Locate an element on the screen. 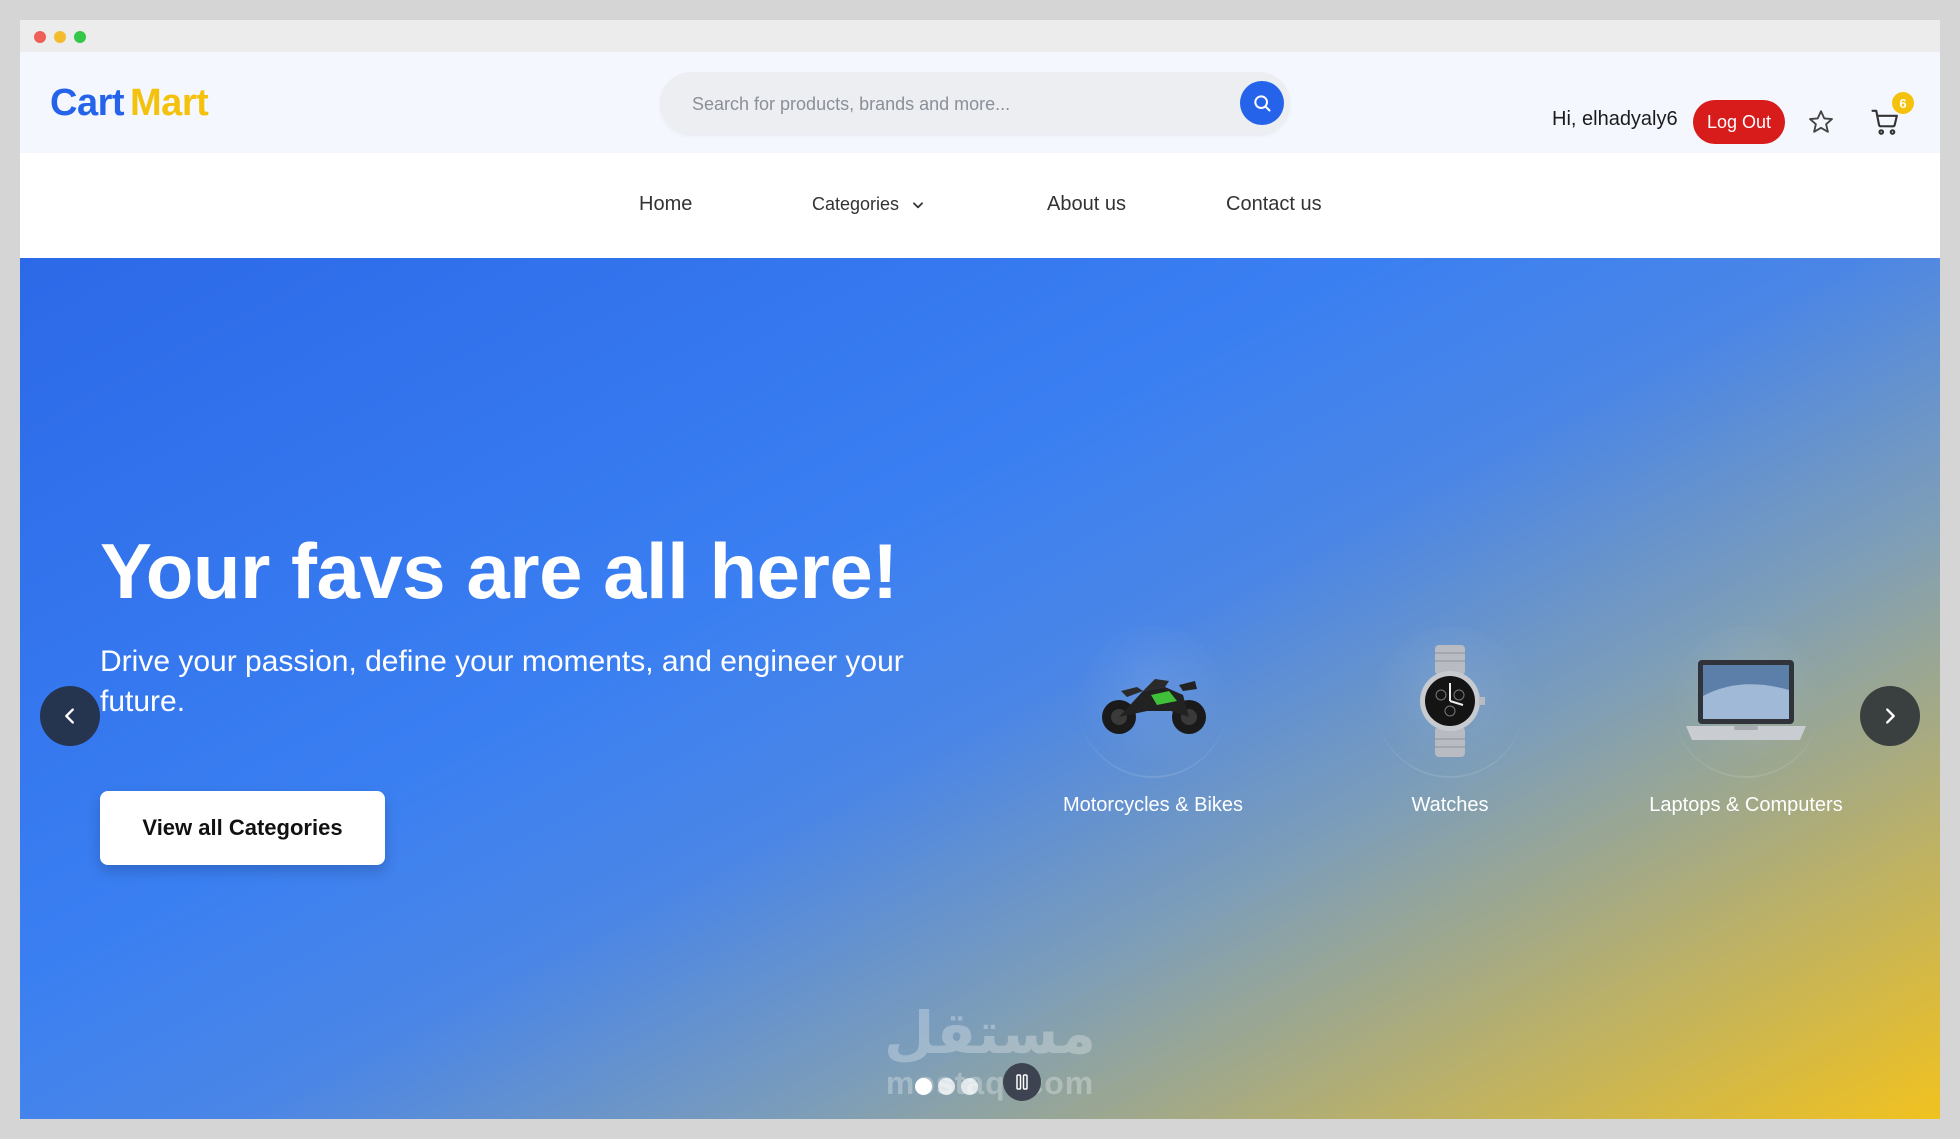 The height and width of the screenshot is (1139, 1960). brand-logo-part2: Mart is located at coordinates (169, 103).